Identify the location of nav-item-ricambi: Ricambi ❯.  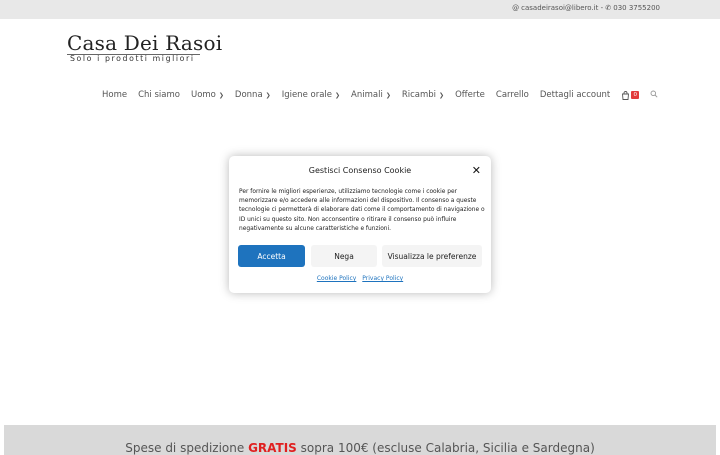
(423, 95).